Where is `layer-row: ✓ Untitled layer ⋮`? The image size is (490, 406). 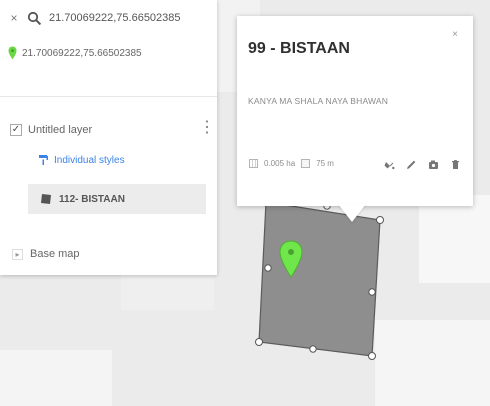 layer-row: ✓ Untitled layer ⋮ is located at coordinates (112, 130).